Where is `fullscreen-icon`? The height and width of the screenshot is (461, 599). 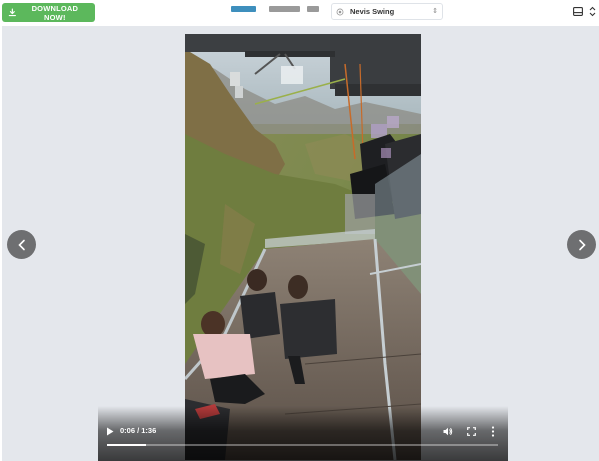 fullscreen-icon is located at coordinates (471, 431).